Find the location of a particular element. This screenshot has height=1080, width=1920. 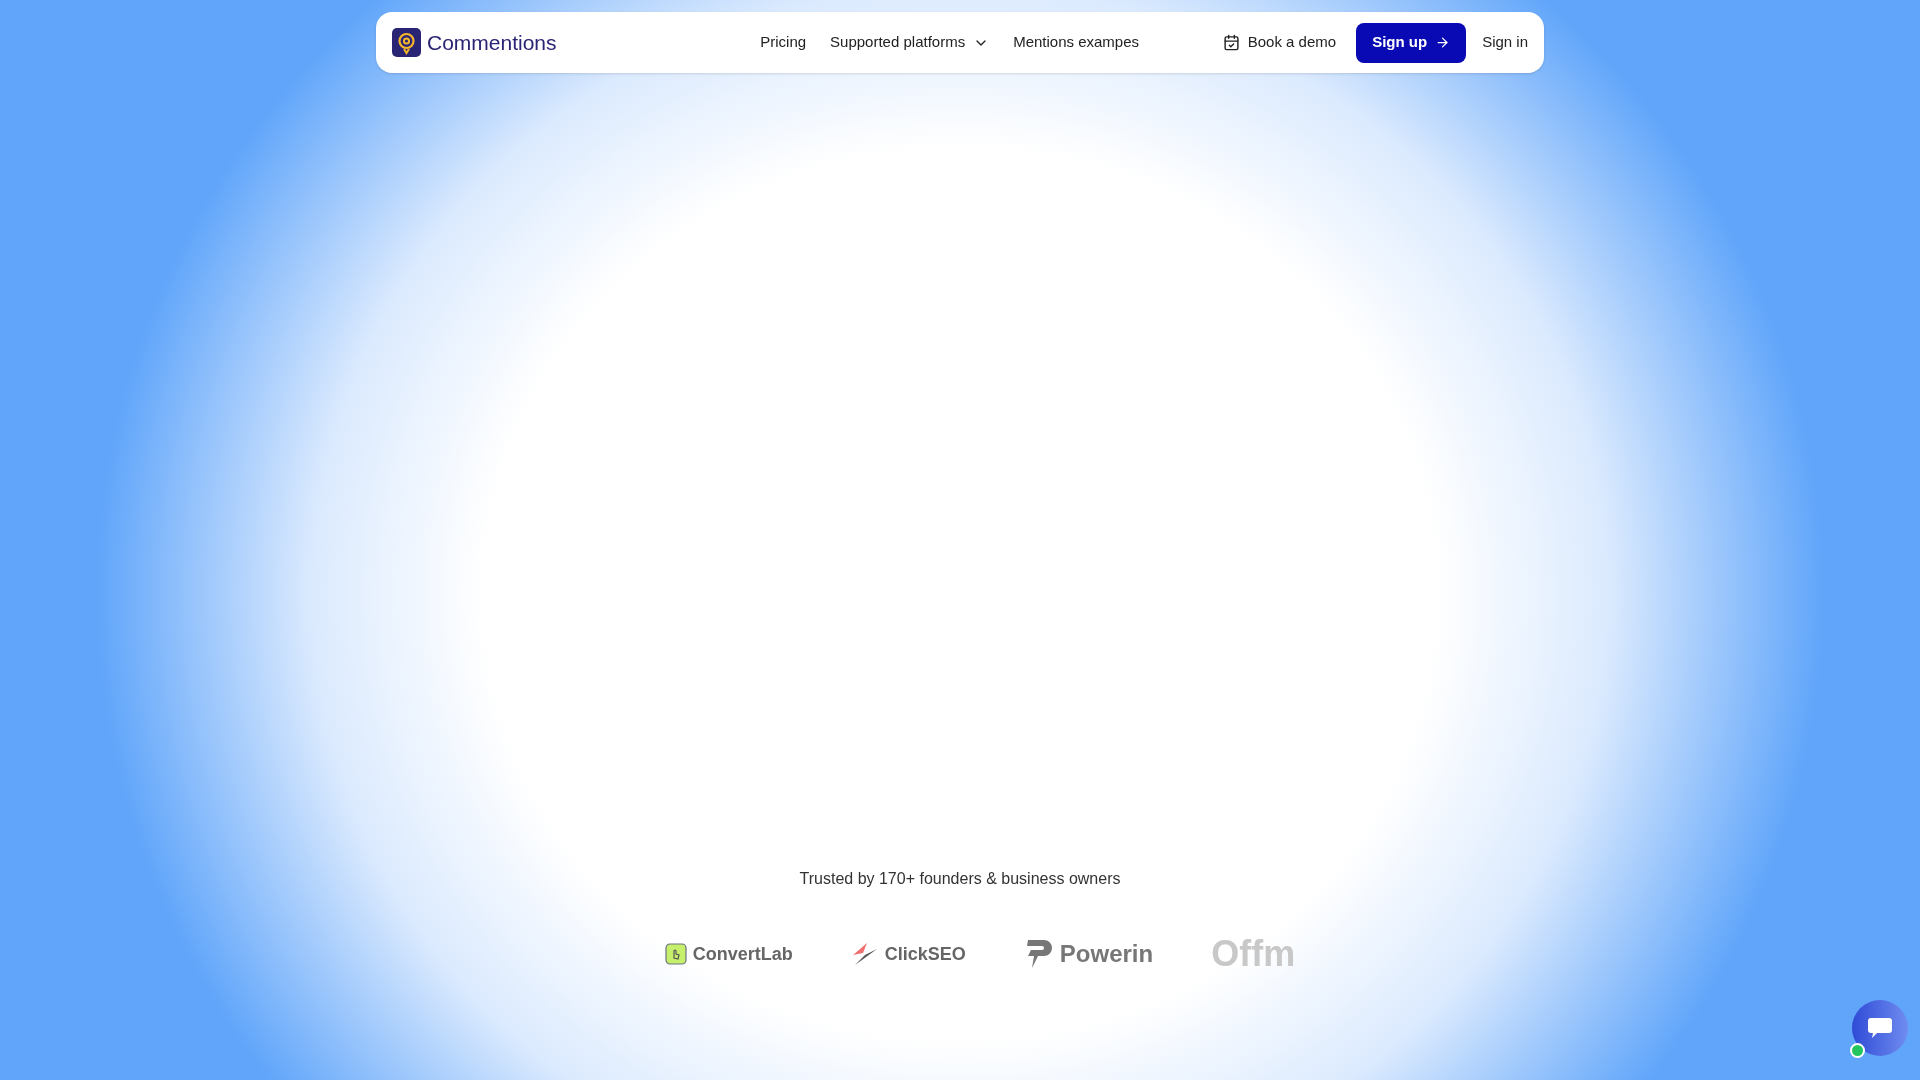

chat-button is located at coordinates (1880, 1028).